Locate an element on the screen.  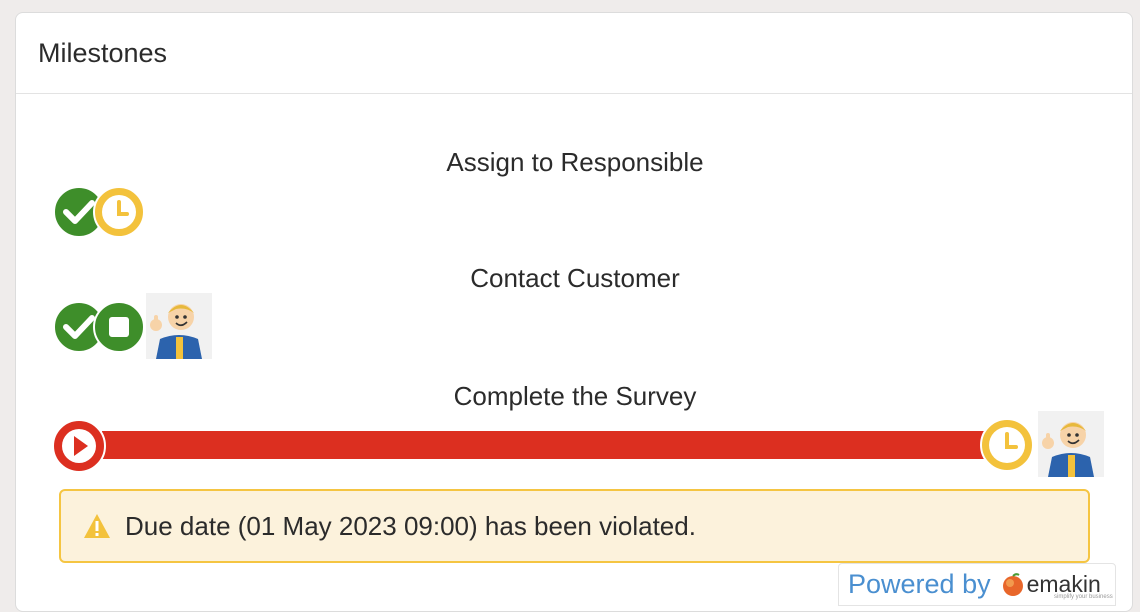
milestone-title-1: Assign to Responsible is located at coordinates (575, 162).